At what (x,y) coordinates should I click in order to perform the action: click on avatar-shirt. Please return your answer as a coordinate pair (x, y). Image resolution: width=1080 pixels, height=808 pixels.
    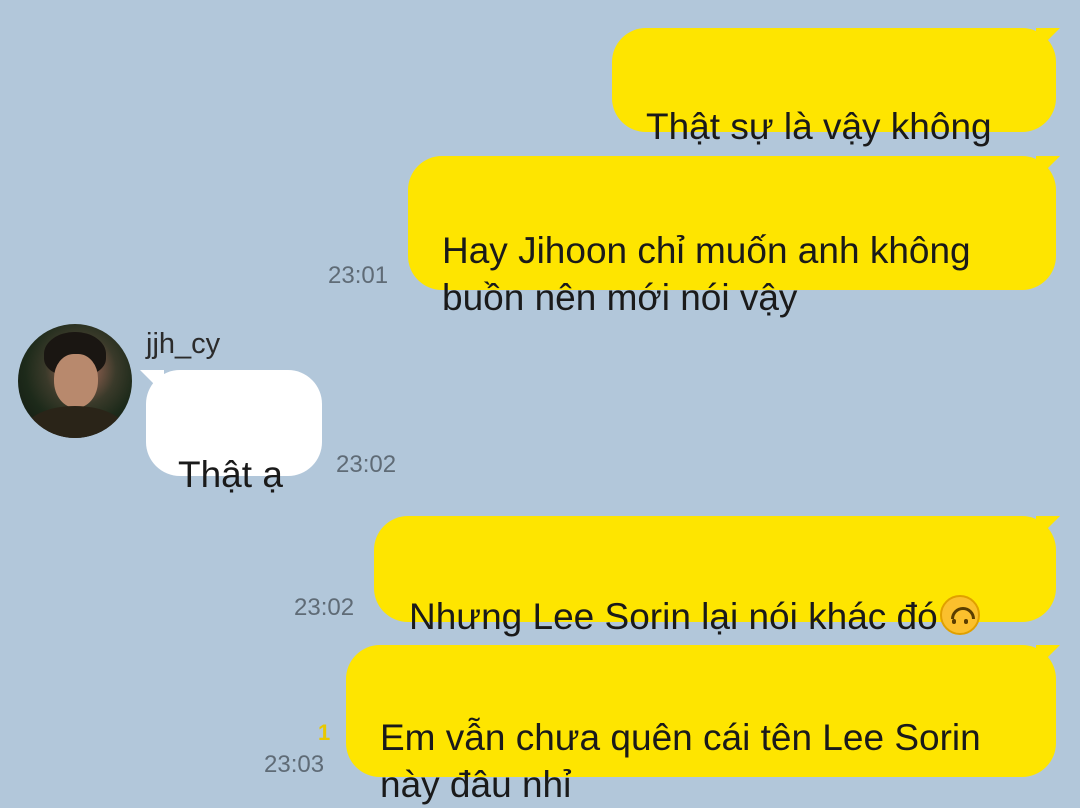
    Looking at the image, I should click on (75, 422).